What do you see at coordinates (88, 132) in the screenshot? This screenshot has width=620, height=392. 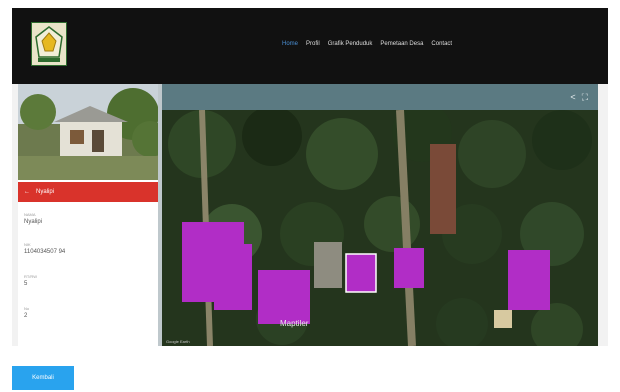 I see `house-photo` at bounding box center [88, 132].